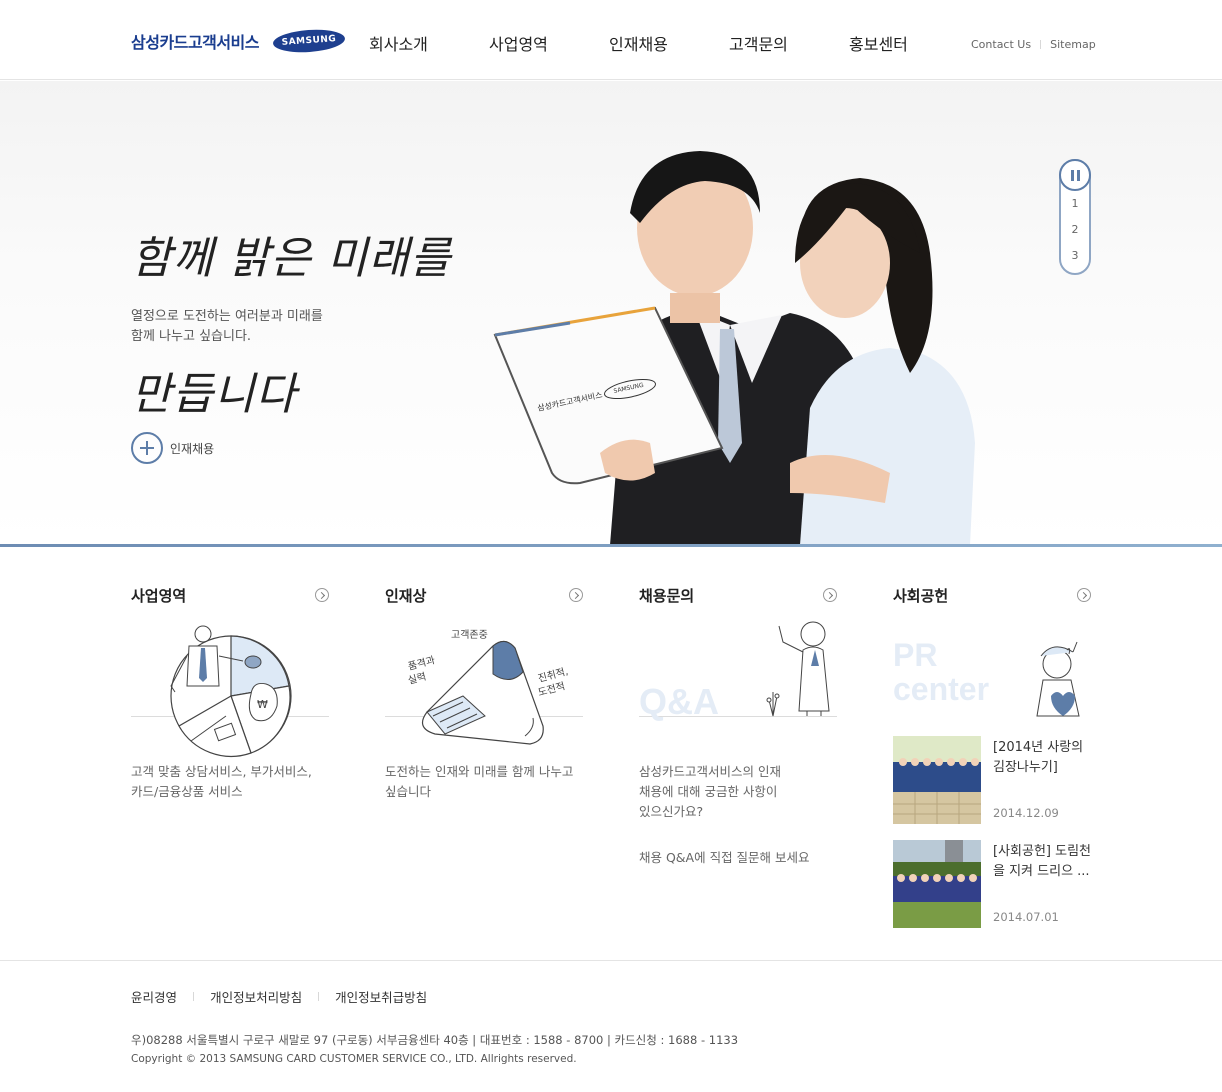  What do you see at coordinates (406, 595) in the screenshot?
I see `section-title: 인재상` at bounding box center [406, 595].